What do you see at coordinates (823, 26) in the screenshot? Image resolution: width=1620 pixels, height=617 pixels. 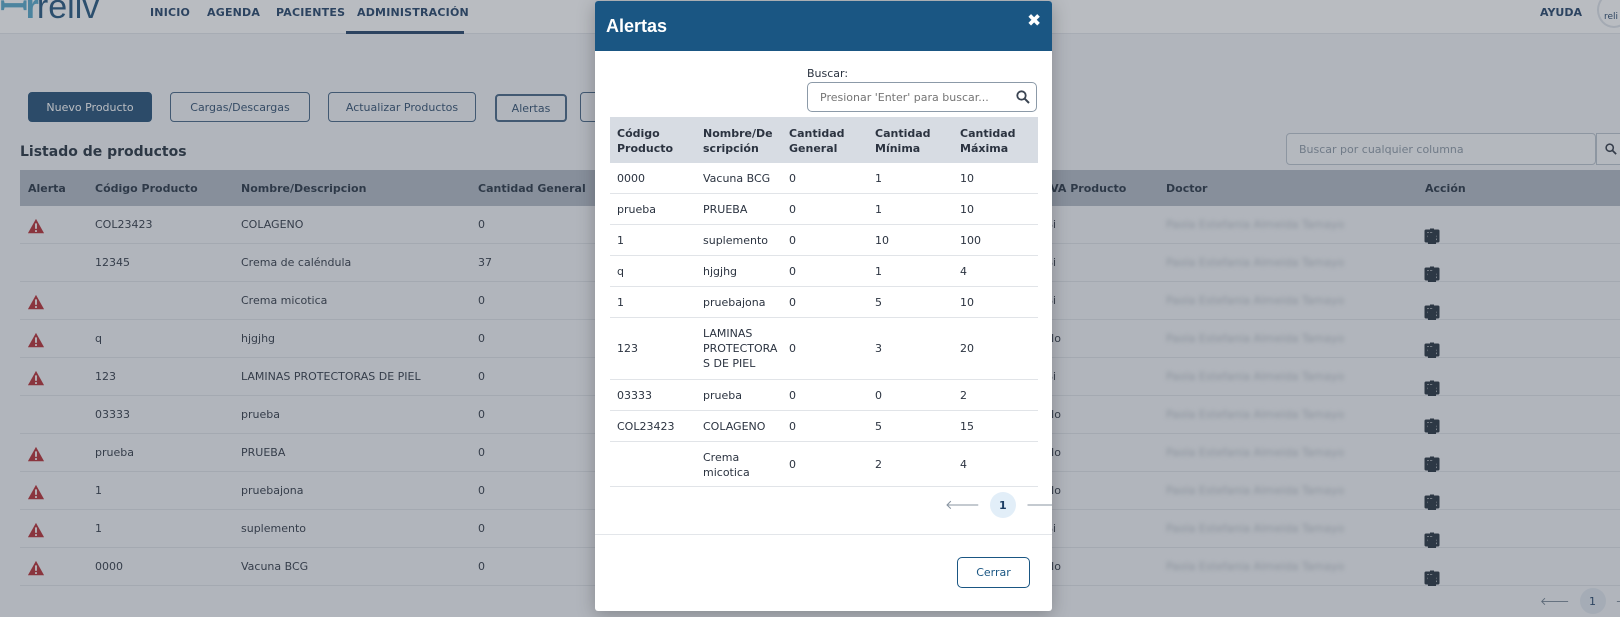 I see `modal-header: Alertas ✖` at bounding box center [823, 26].